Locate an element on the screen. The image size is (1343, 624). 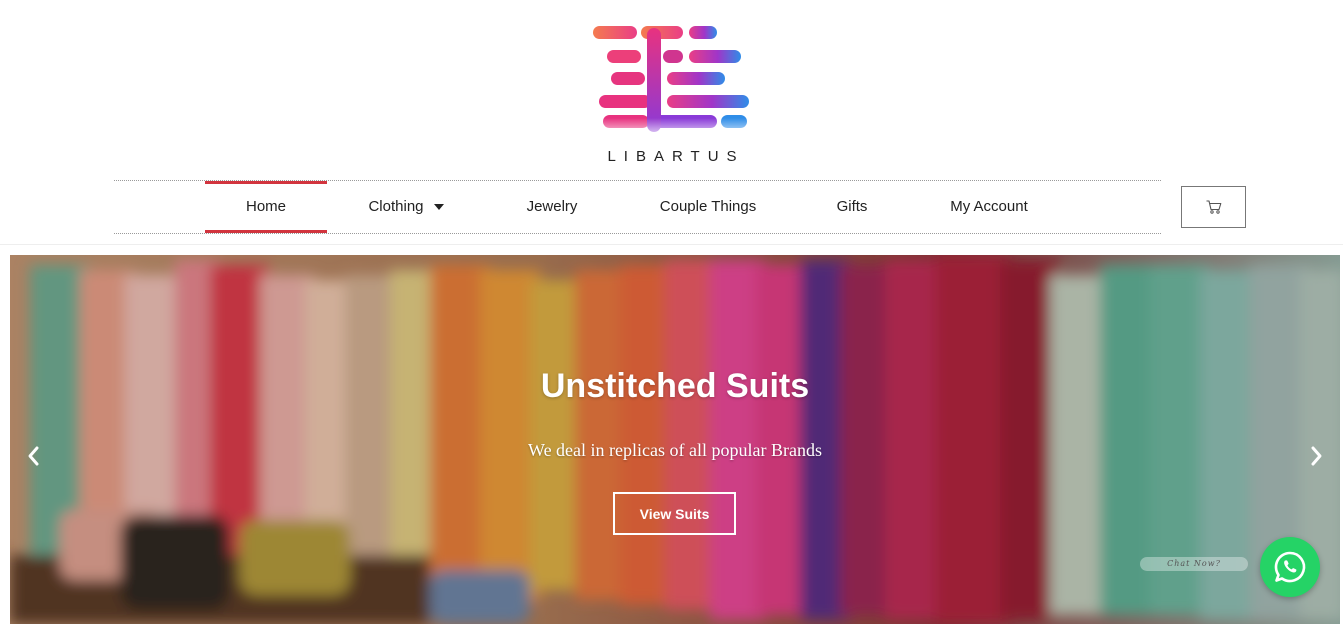
chevron-left-icon is located at coordinates (33, 456).